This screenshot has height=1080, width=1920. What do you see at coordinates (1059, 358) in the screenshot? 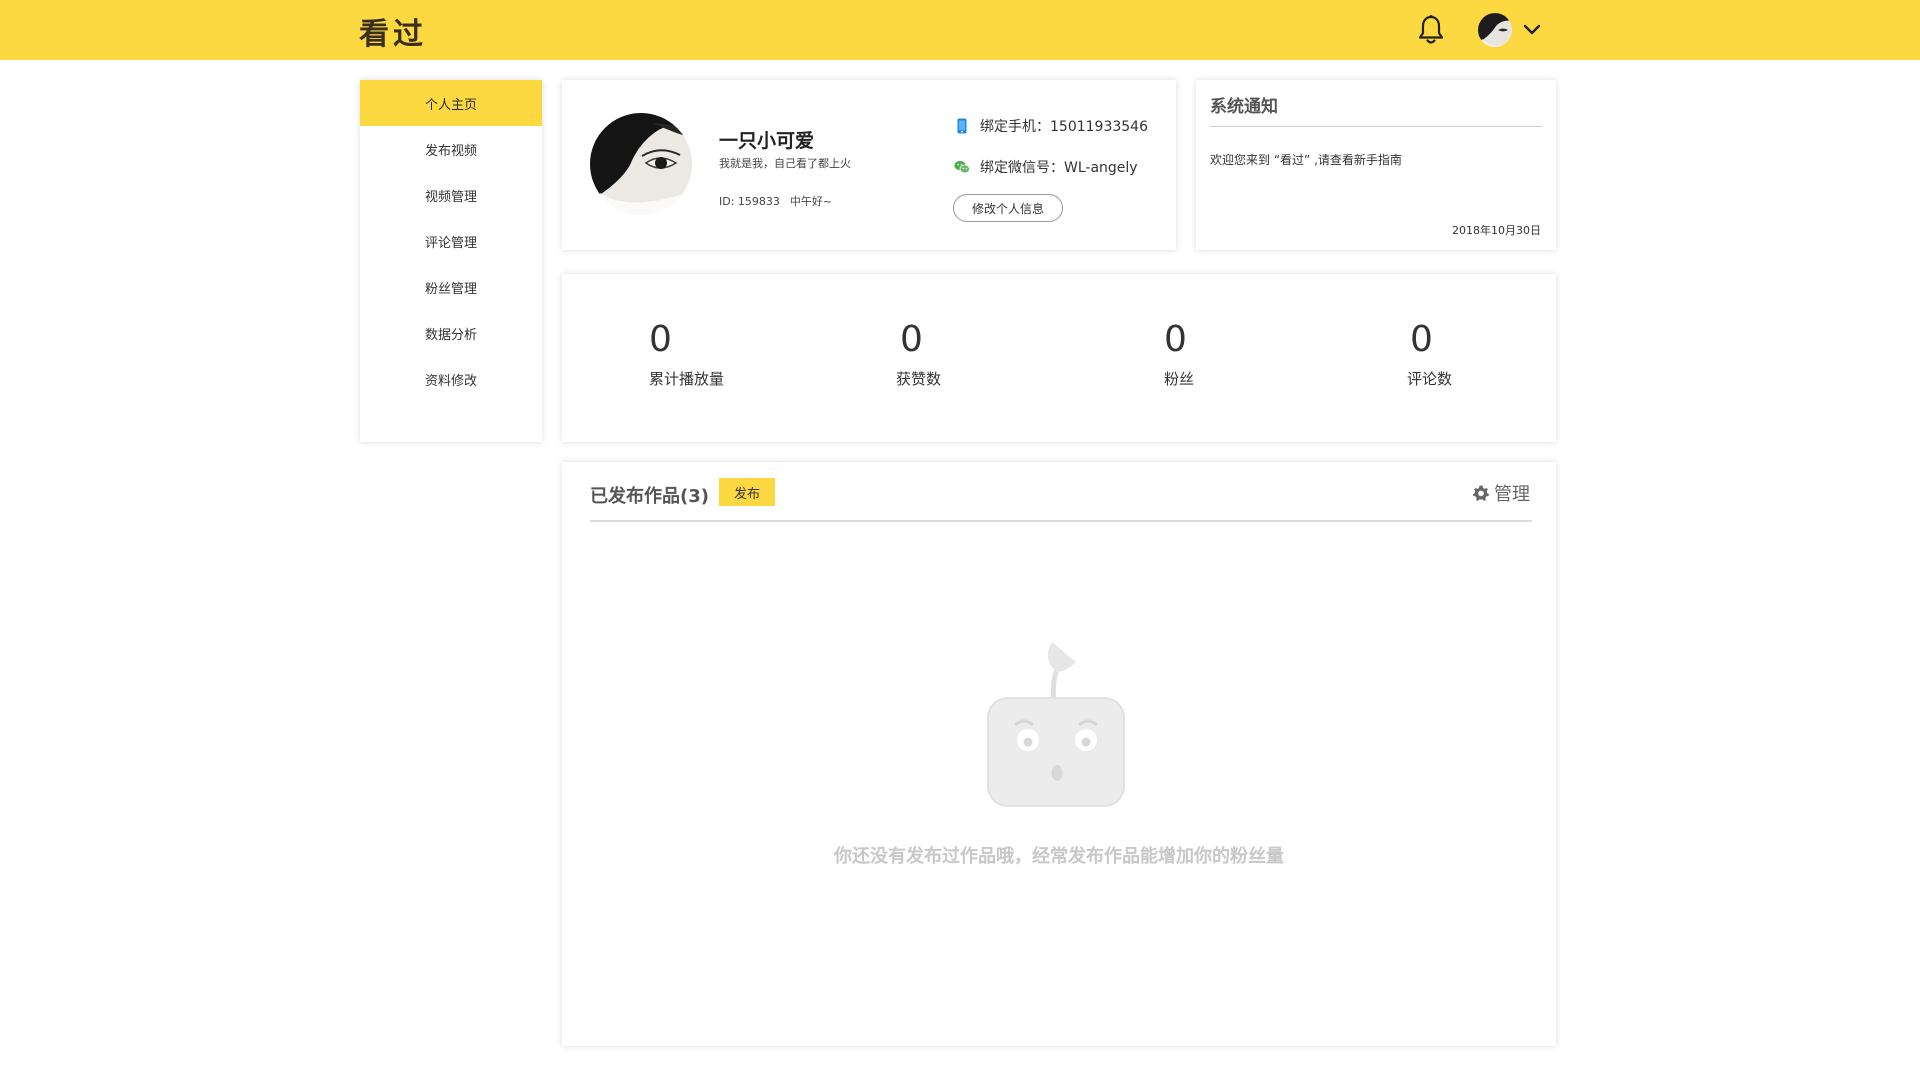
I see `stats-card: 0 累计播放量 0 获赞数 0 粉丝 0 评论数` at bounding box center [1059, 358].